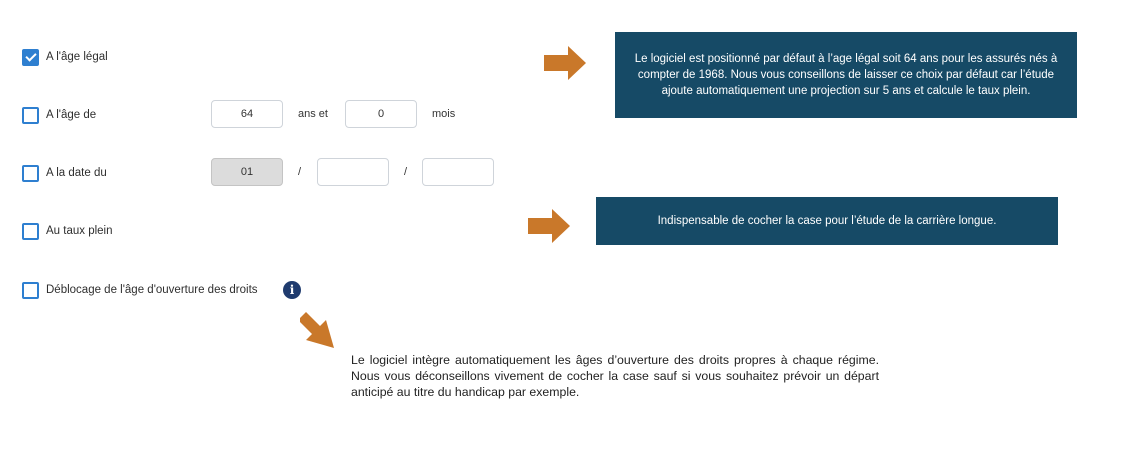 The width and height of the screenshot is (1134, 462). What do you see at coordinates (30, 57) in the screenshot?
I see `legal-age-checkbox` at bounding box center [30, 57].